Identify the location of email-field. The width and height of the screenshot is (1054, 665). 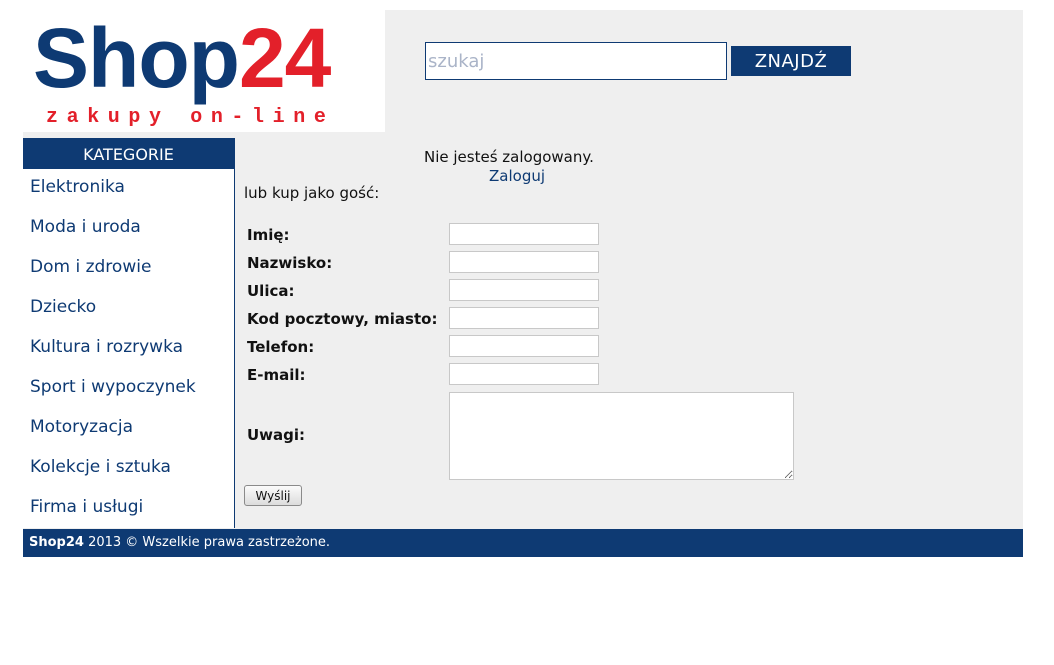
(524, 374).